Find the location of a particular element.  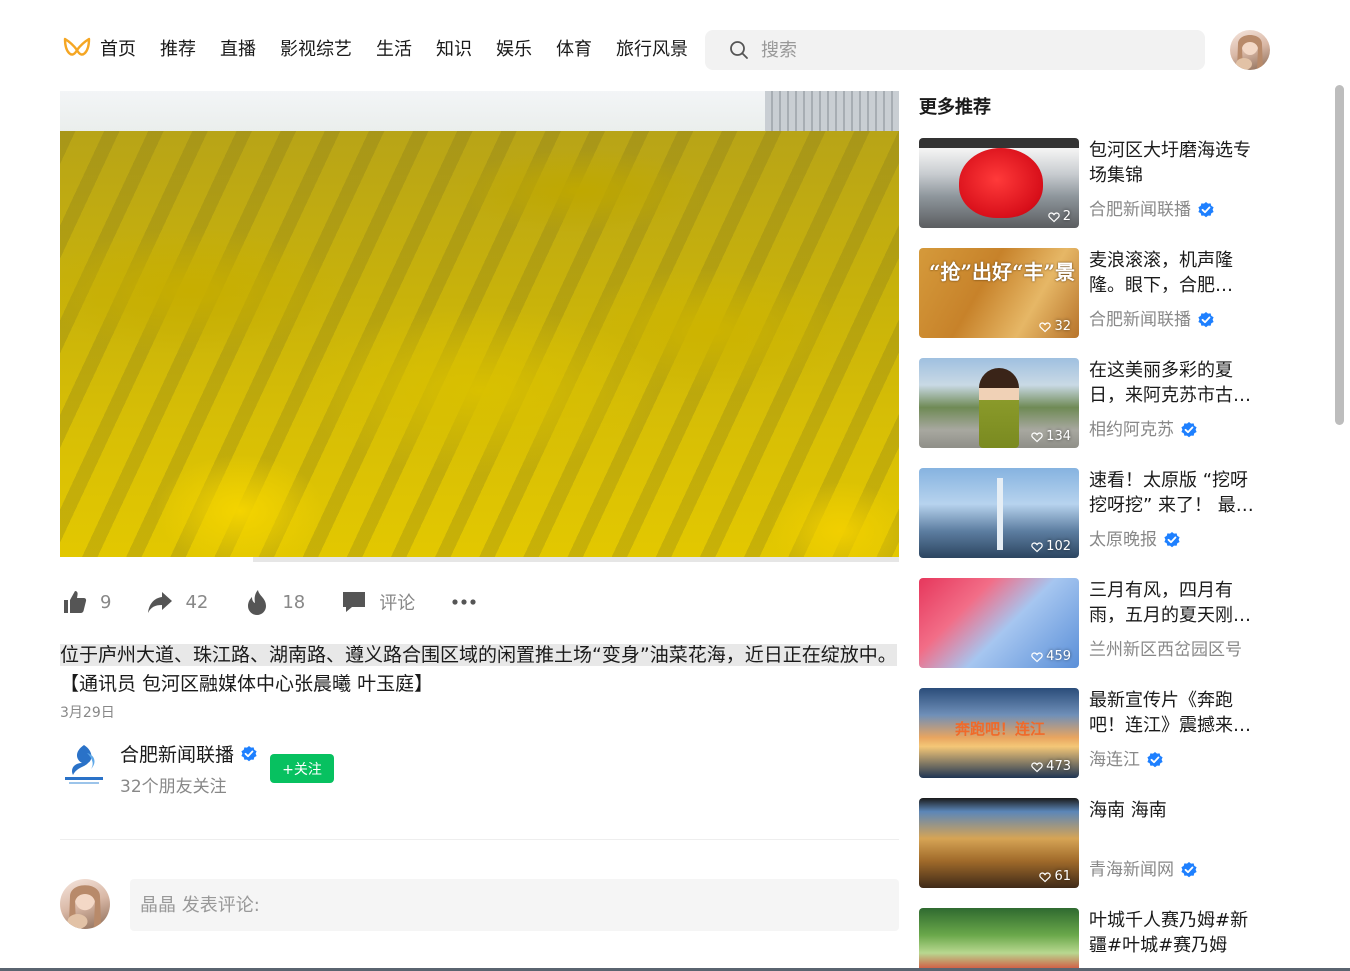

author-avatar is located at coordinates (84, 764).